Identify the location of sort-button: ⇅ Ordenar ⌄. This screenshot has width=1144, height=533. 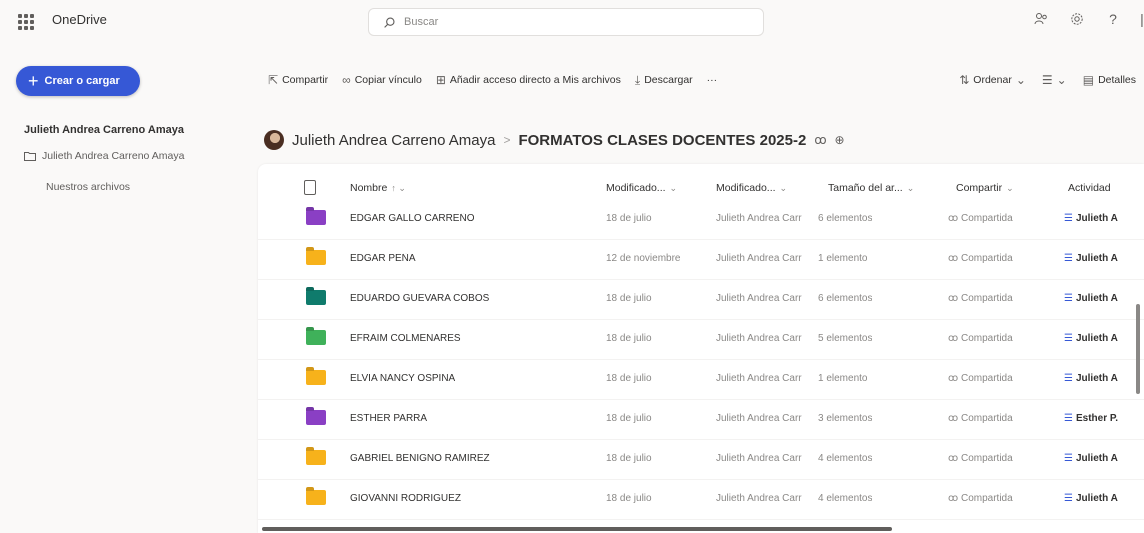
(992, 80).